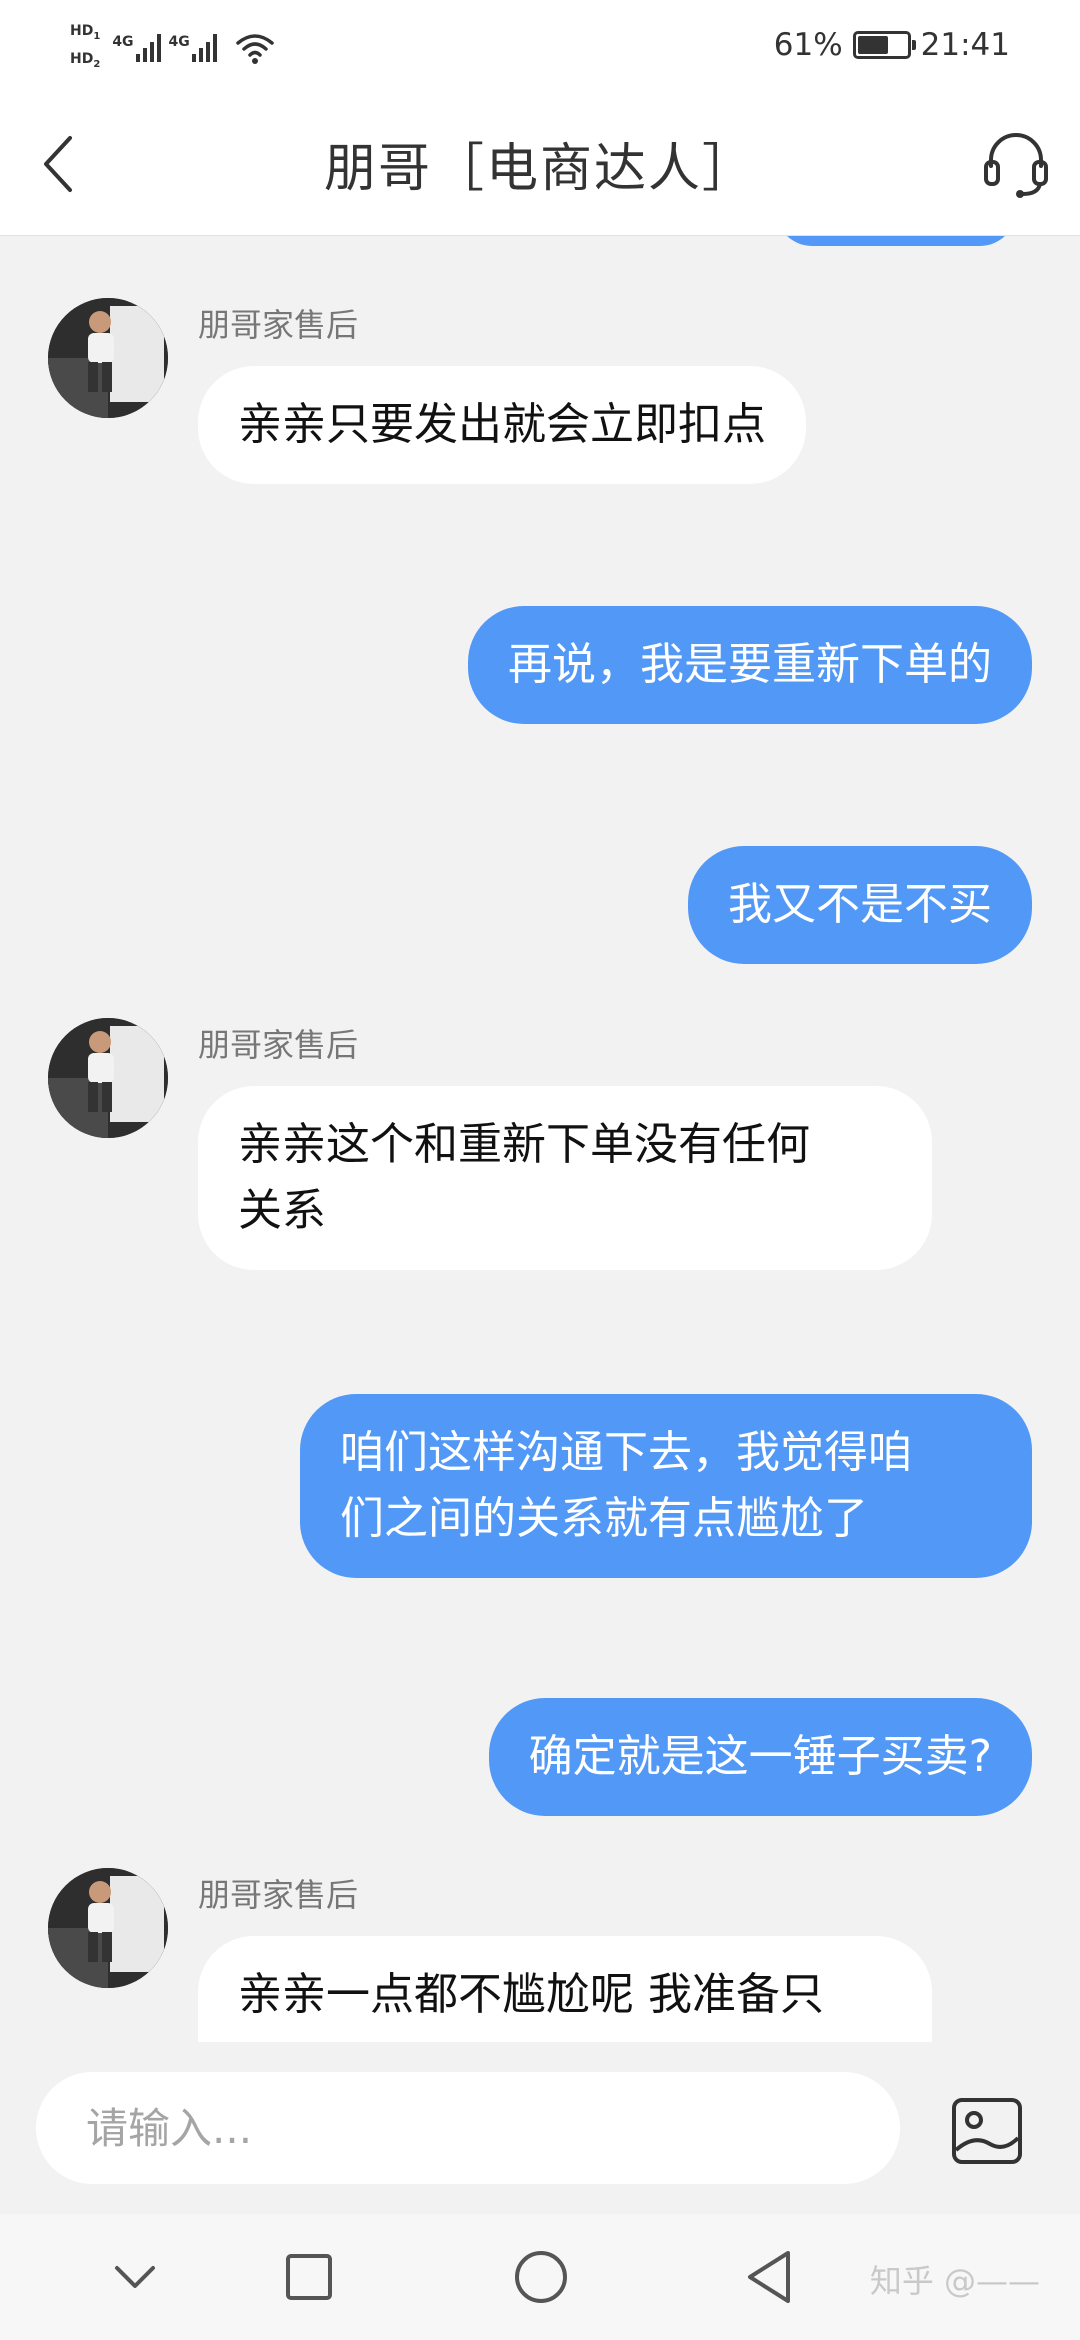 This screenshot has width=1080, height=2340. I want to click on message-bubble: 亲亲这个和重新下单没有任何 关系, so click(565, 1178).